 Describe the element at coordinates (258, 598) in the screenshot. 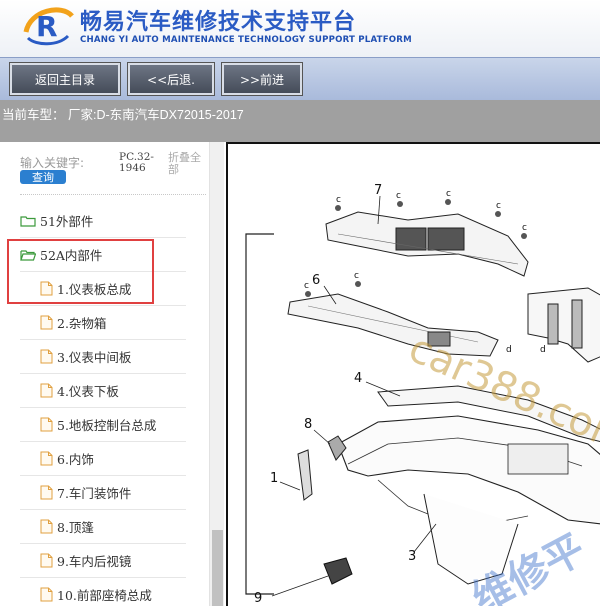

I see `callout-9: 9` at that location.